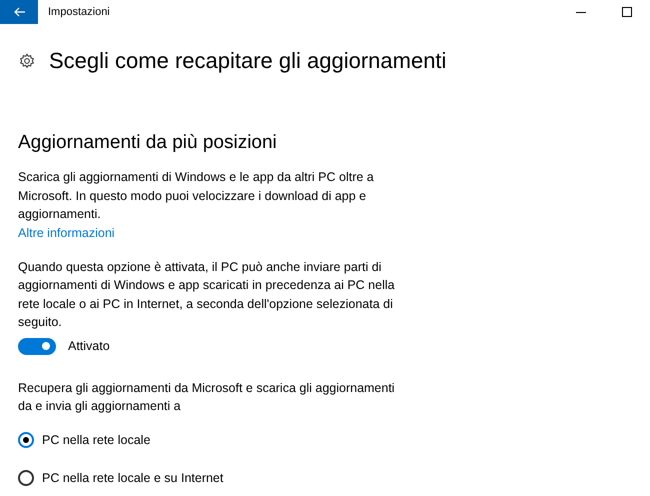  I want to click on radio-label: PC nella rete locale, so click(96, 439).